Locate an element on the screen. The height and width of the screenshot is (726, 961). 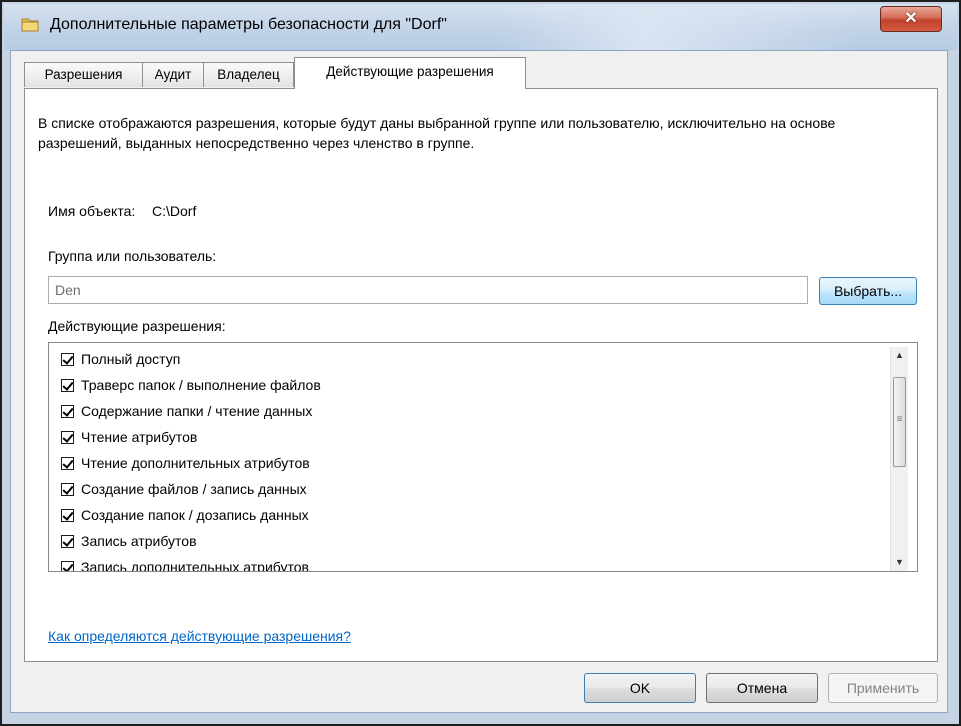
object-name-value: C:\Dorf is located at coordinates (174, 211).